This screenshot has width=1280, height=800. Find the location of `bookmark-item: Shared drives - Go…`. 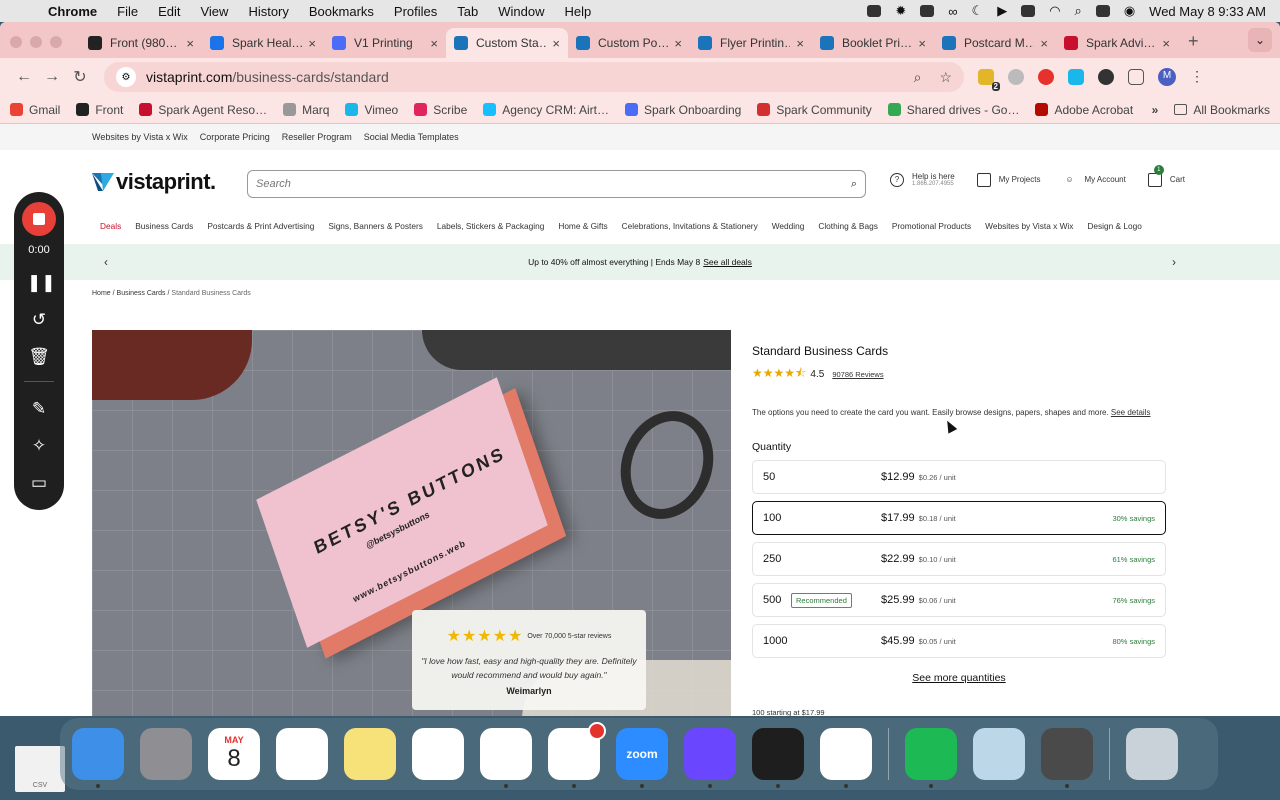

bookmark-item: Shared drives - Go… is located at coordinates (953, 110).